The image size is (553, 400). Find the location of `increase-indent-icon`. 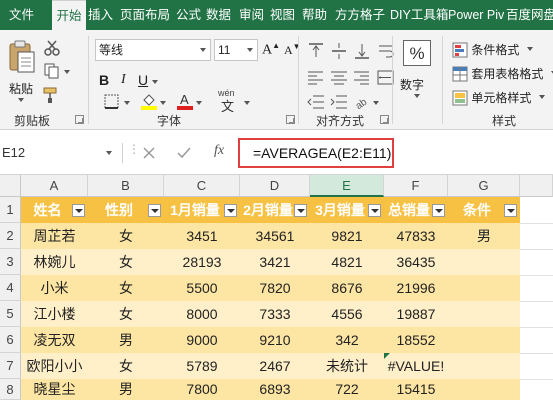

increase-indent-icon is located at coordinates (339, 102).